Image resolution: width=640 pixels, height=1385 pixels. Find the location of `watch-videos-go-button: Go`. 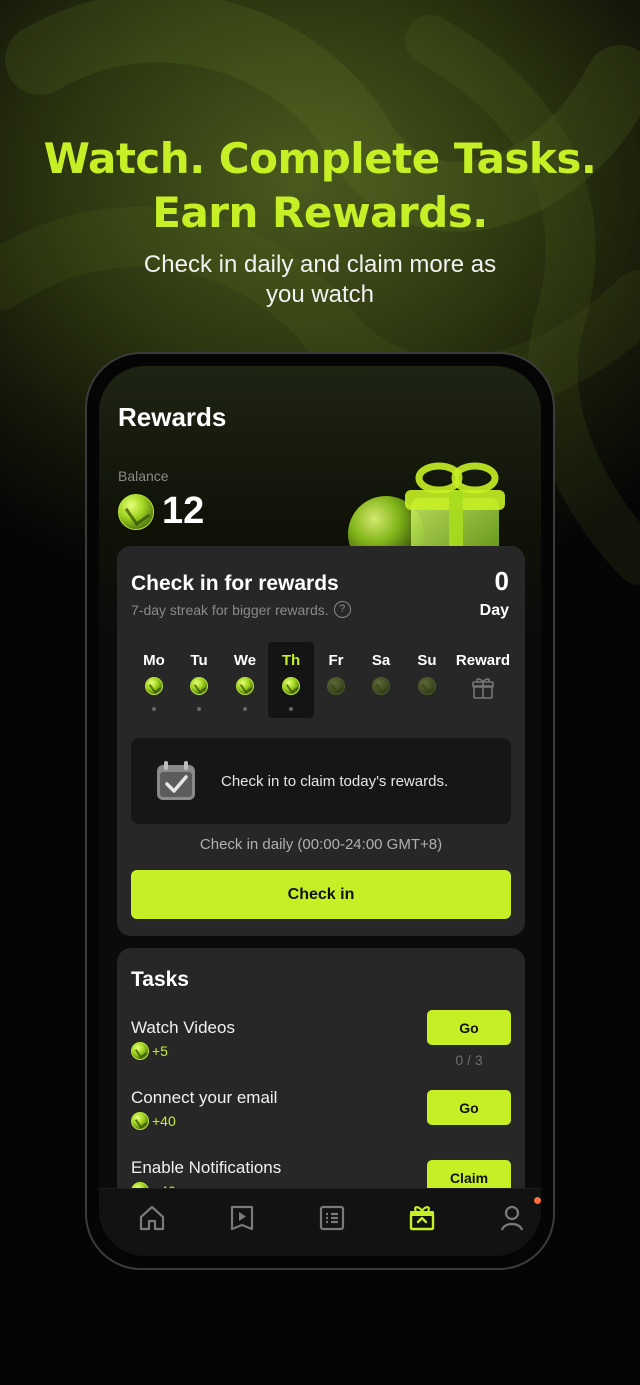

watch-videos-go-button: Go is located at coordinates (469, 1027).